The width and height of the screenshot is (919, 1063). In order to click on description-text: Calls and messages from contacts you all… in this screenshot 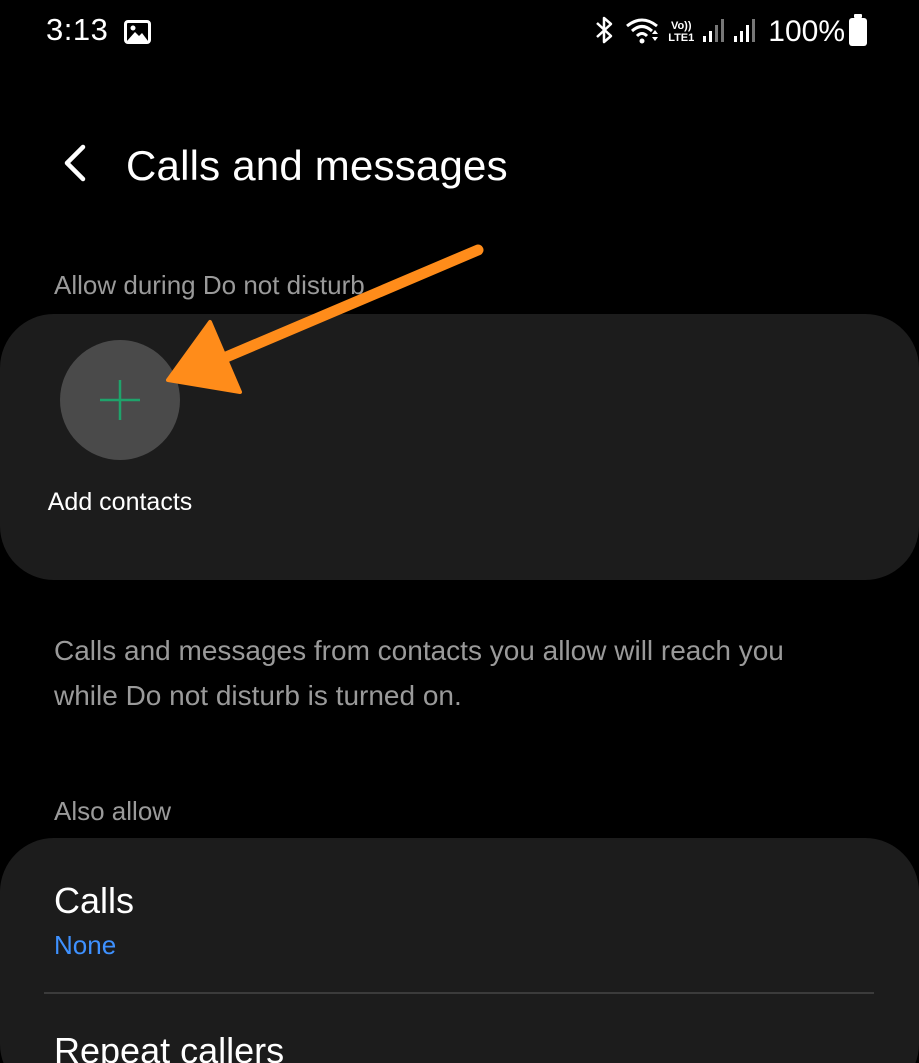, I will do `click(419, 673)`.